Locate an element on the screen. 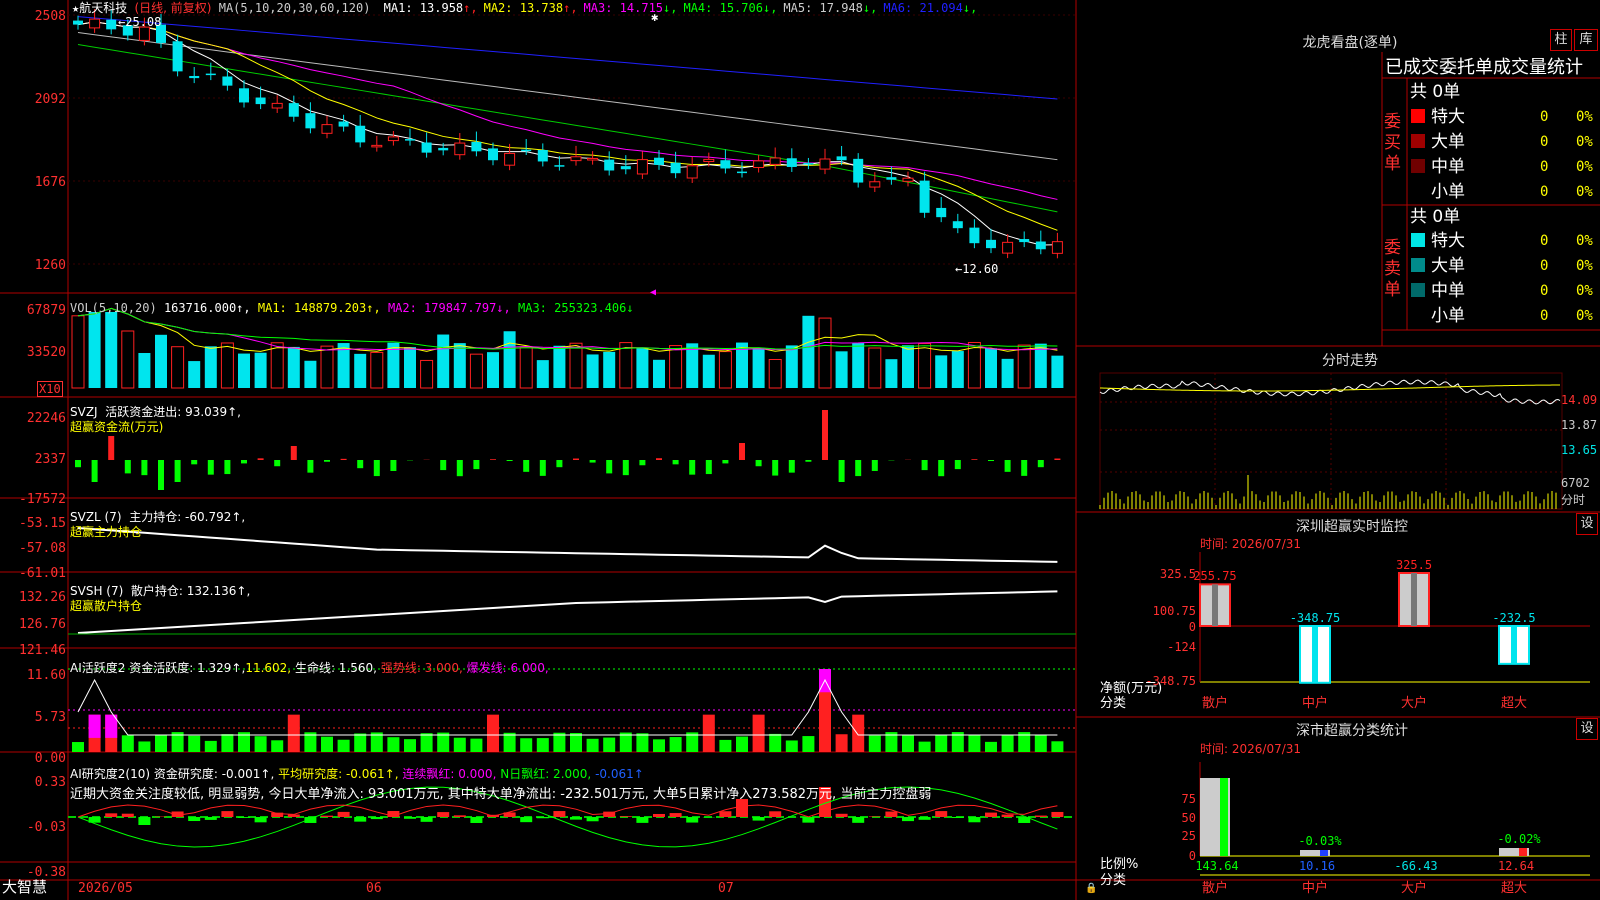 The image size is (1600, 900). trade-stat-tabs: 已成交委托单成交量统计 is located at coordinates (1484, 68).